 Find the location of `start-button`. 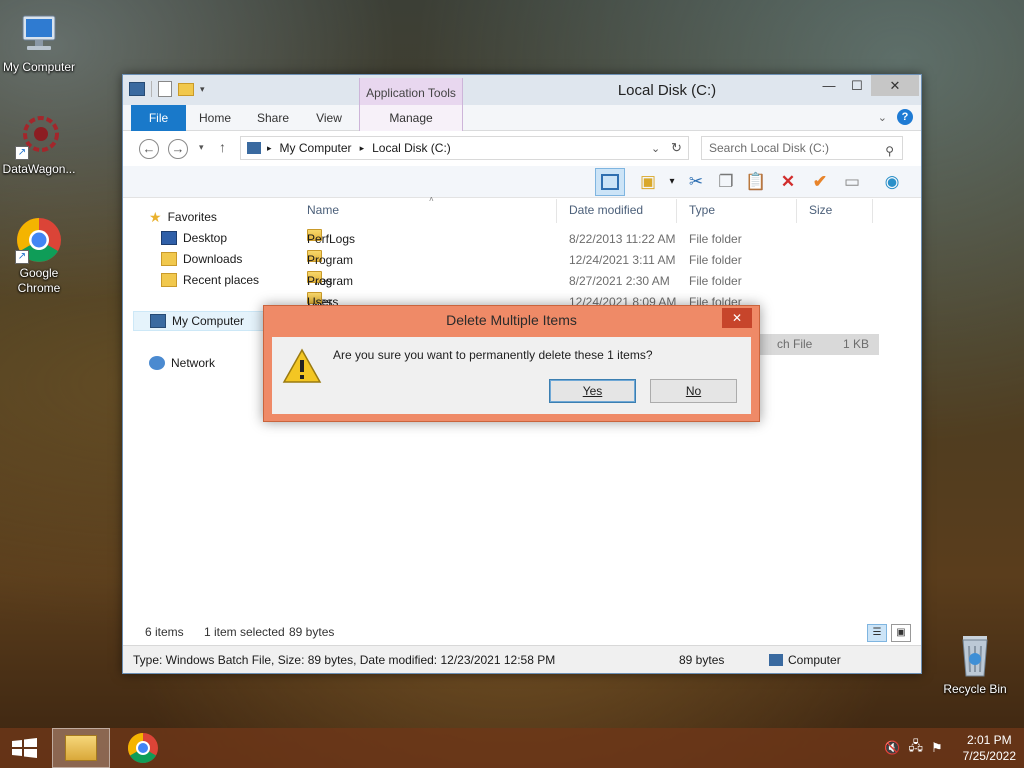

start-button is located at coordinates (25, 748).